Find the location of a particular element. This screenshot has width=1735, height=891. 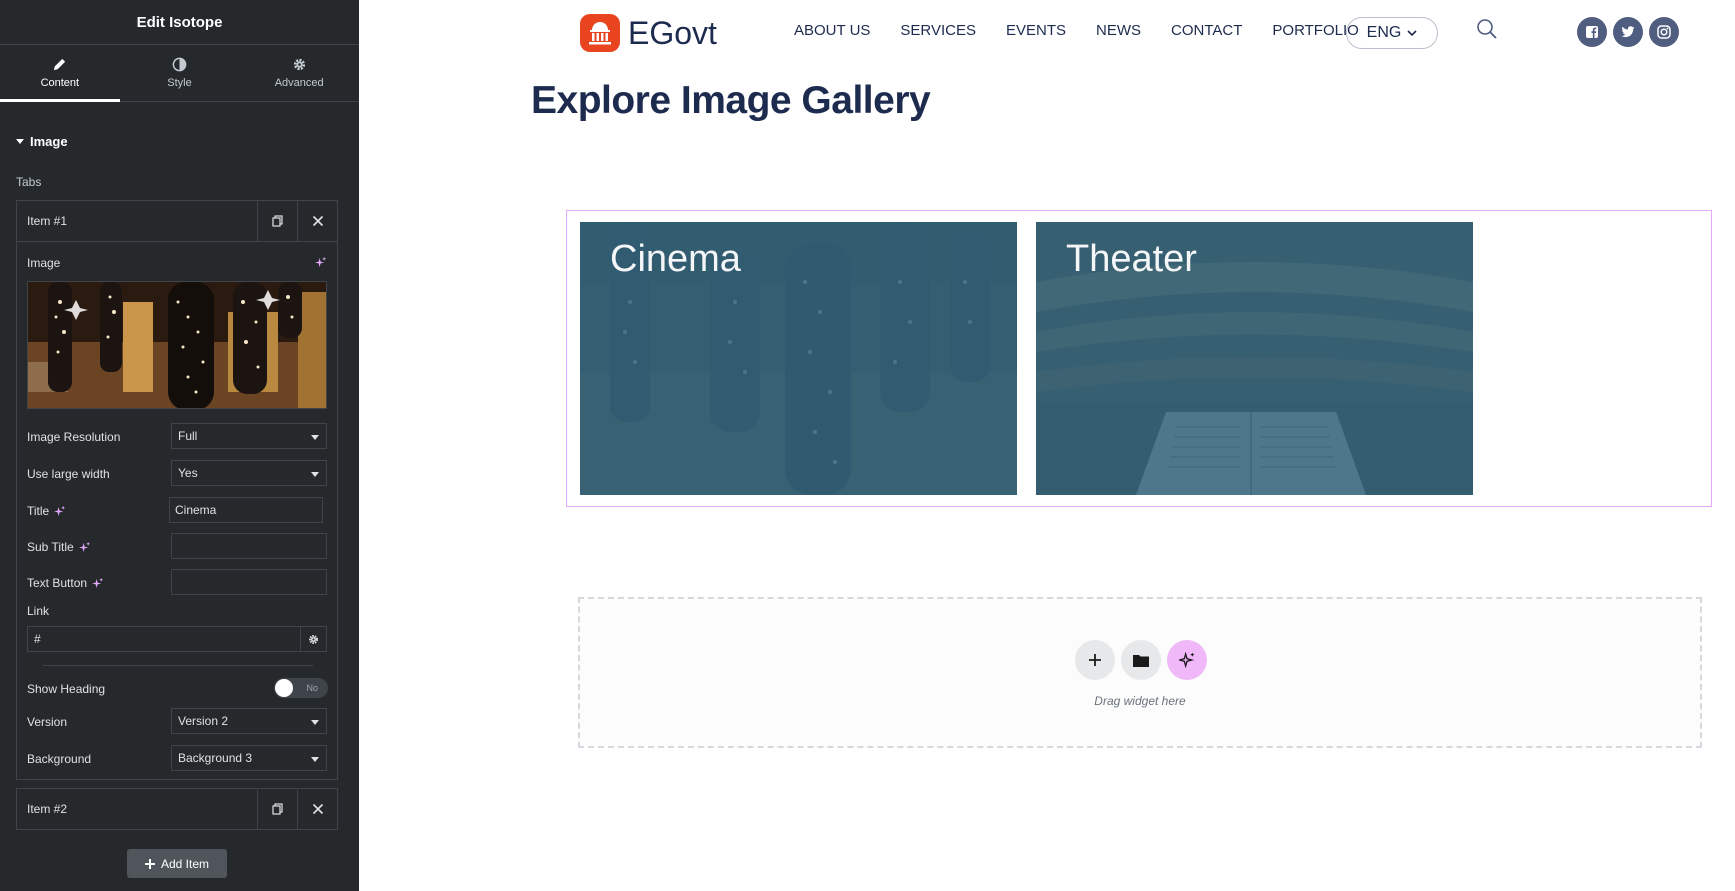

site-logo: EGovt is located at coordinates (648, 33).